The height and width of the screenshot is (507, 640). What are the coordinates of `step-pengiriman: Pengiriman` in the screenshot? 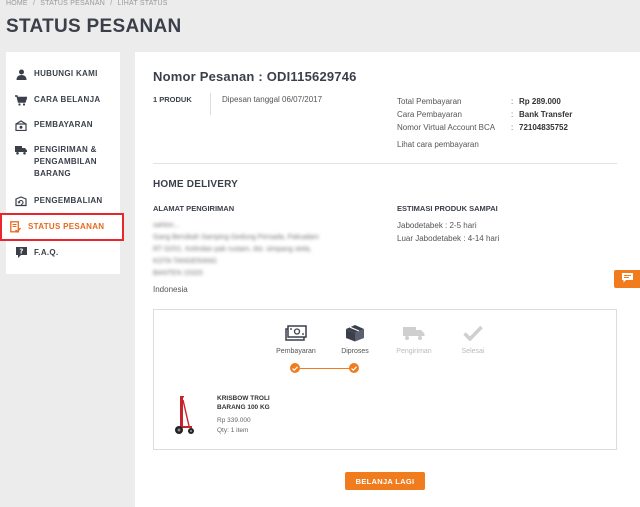 It's located at (414, 338).